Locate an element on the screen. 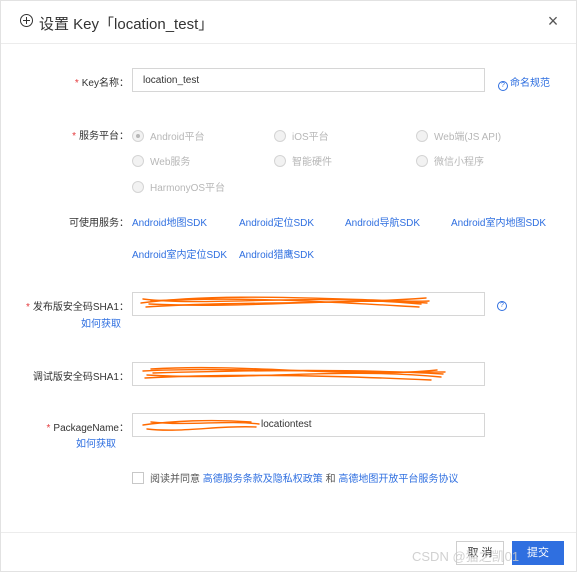 This screenshot has width=577, height=573. release-how-to-get-link: 如何获取 is located at coordinates (101, 322).